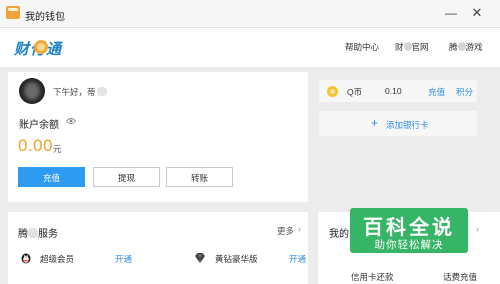  Describe the element at coordinates (51, 177) in the screenshot. I see `recharge-button: 充值` at that location.